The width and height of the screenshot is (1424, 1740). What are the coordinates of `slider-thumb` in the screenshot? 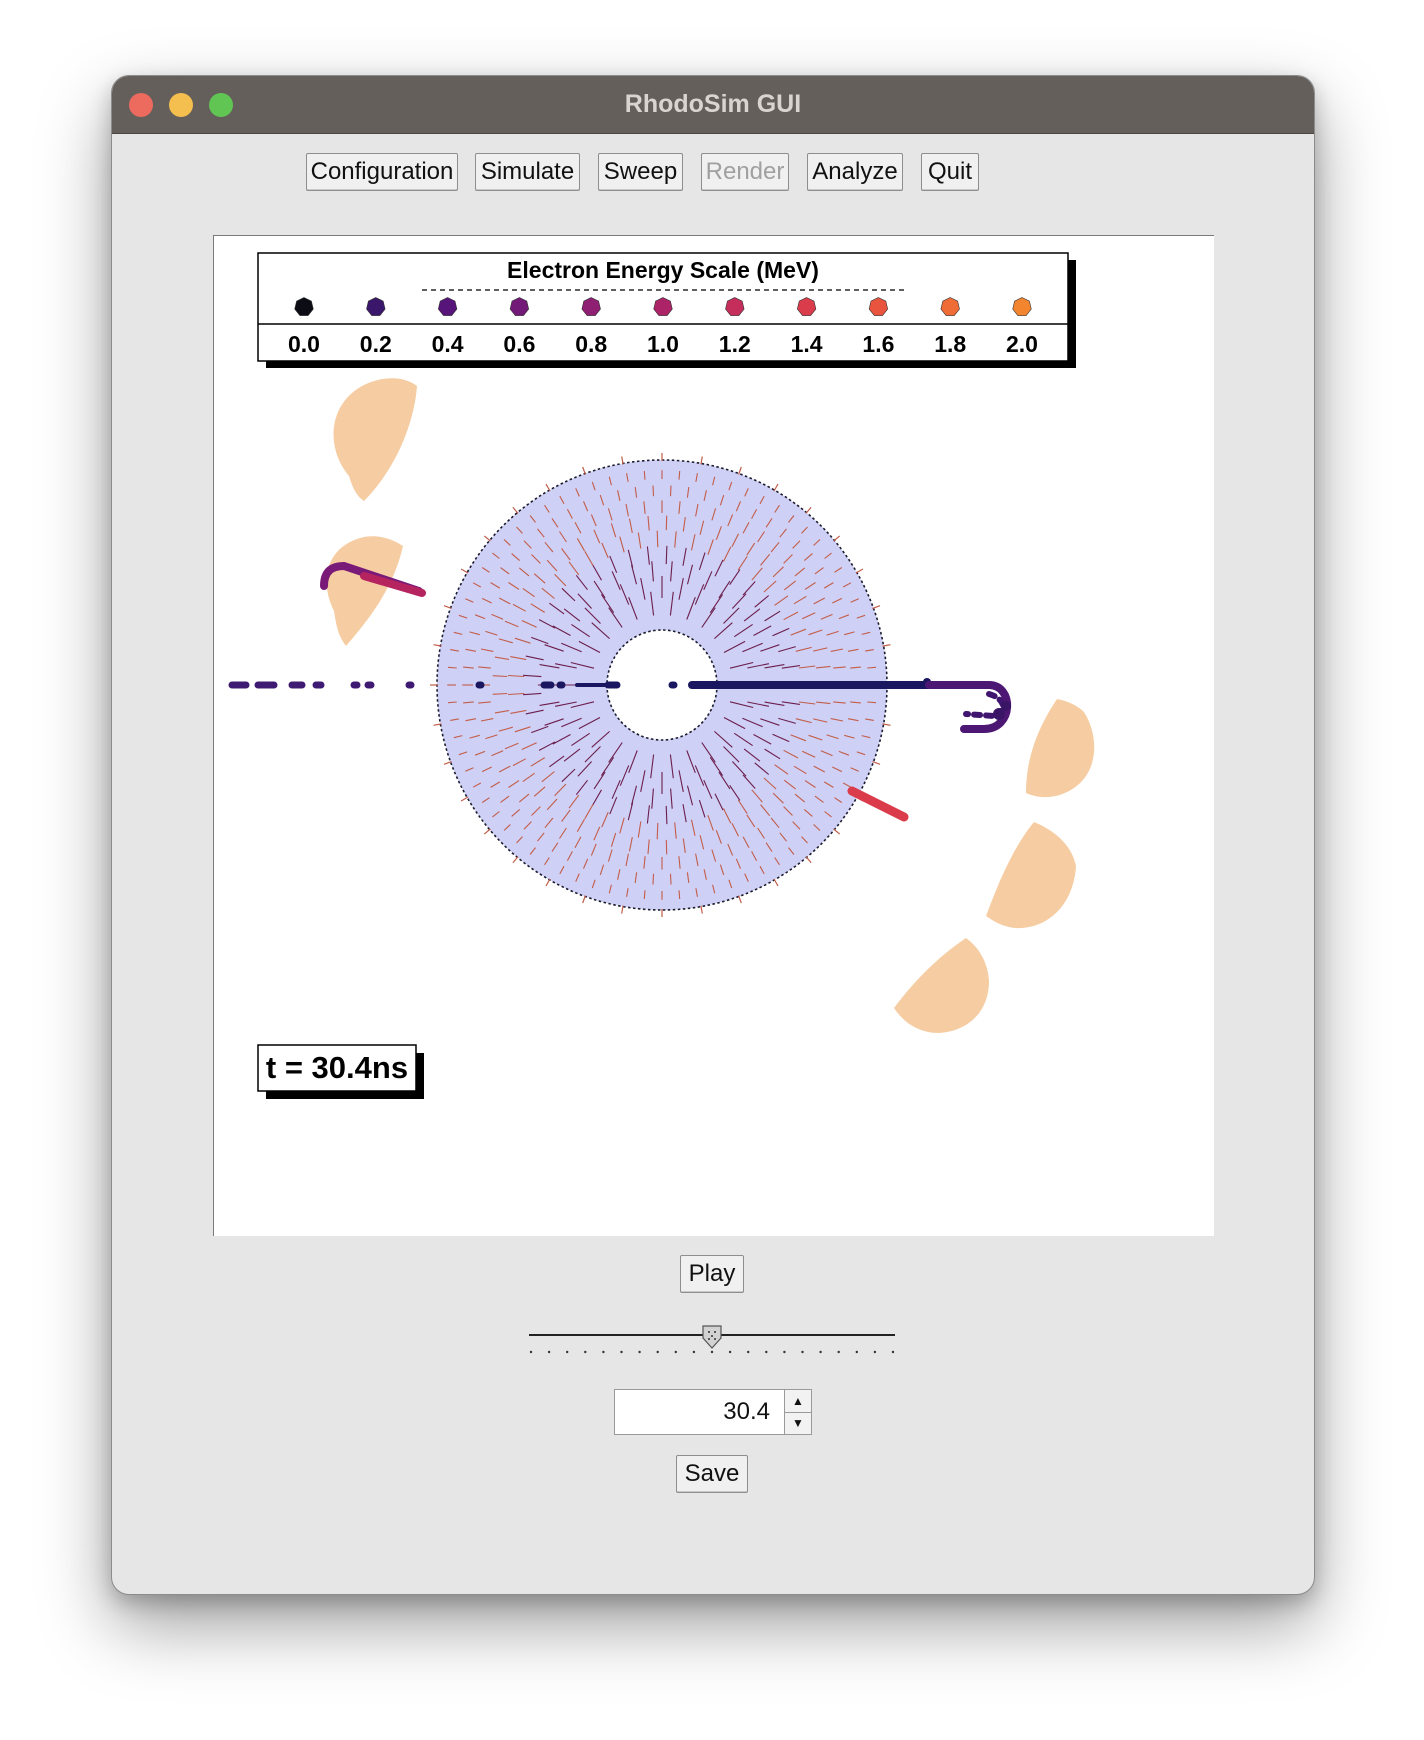 It's located at (712, 1337).